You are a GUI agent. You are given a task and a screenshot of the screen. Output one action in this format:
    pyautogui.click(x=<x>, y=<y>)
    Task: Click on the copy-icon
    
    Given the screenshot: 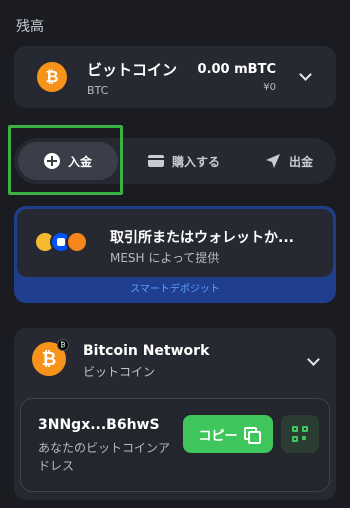 What is the action you would take?
    pyautogui.click(x=252, y=435)
    